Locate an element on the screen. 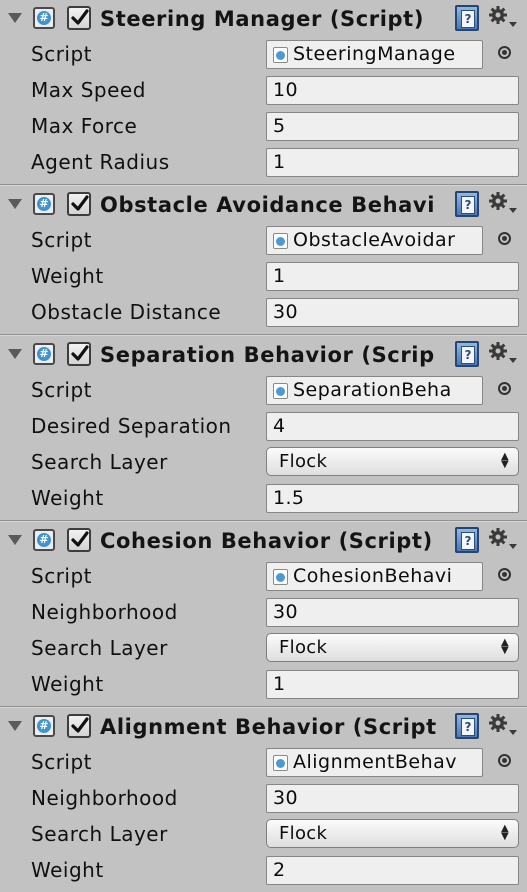 The width and height of the screenshot is (527, 892). script-object-field: SteeringManage is located at coordinates (374, 54).